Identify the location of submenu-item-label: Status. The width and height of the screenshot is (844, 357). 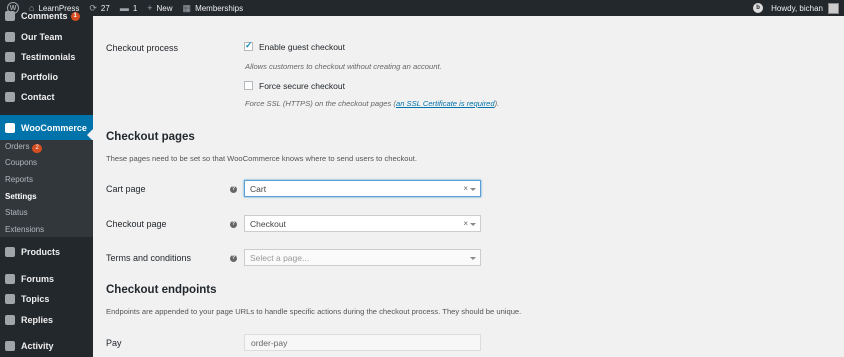
(16, 212).